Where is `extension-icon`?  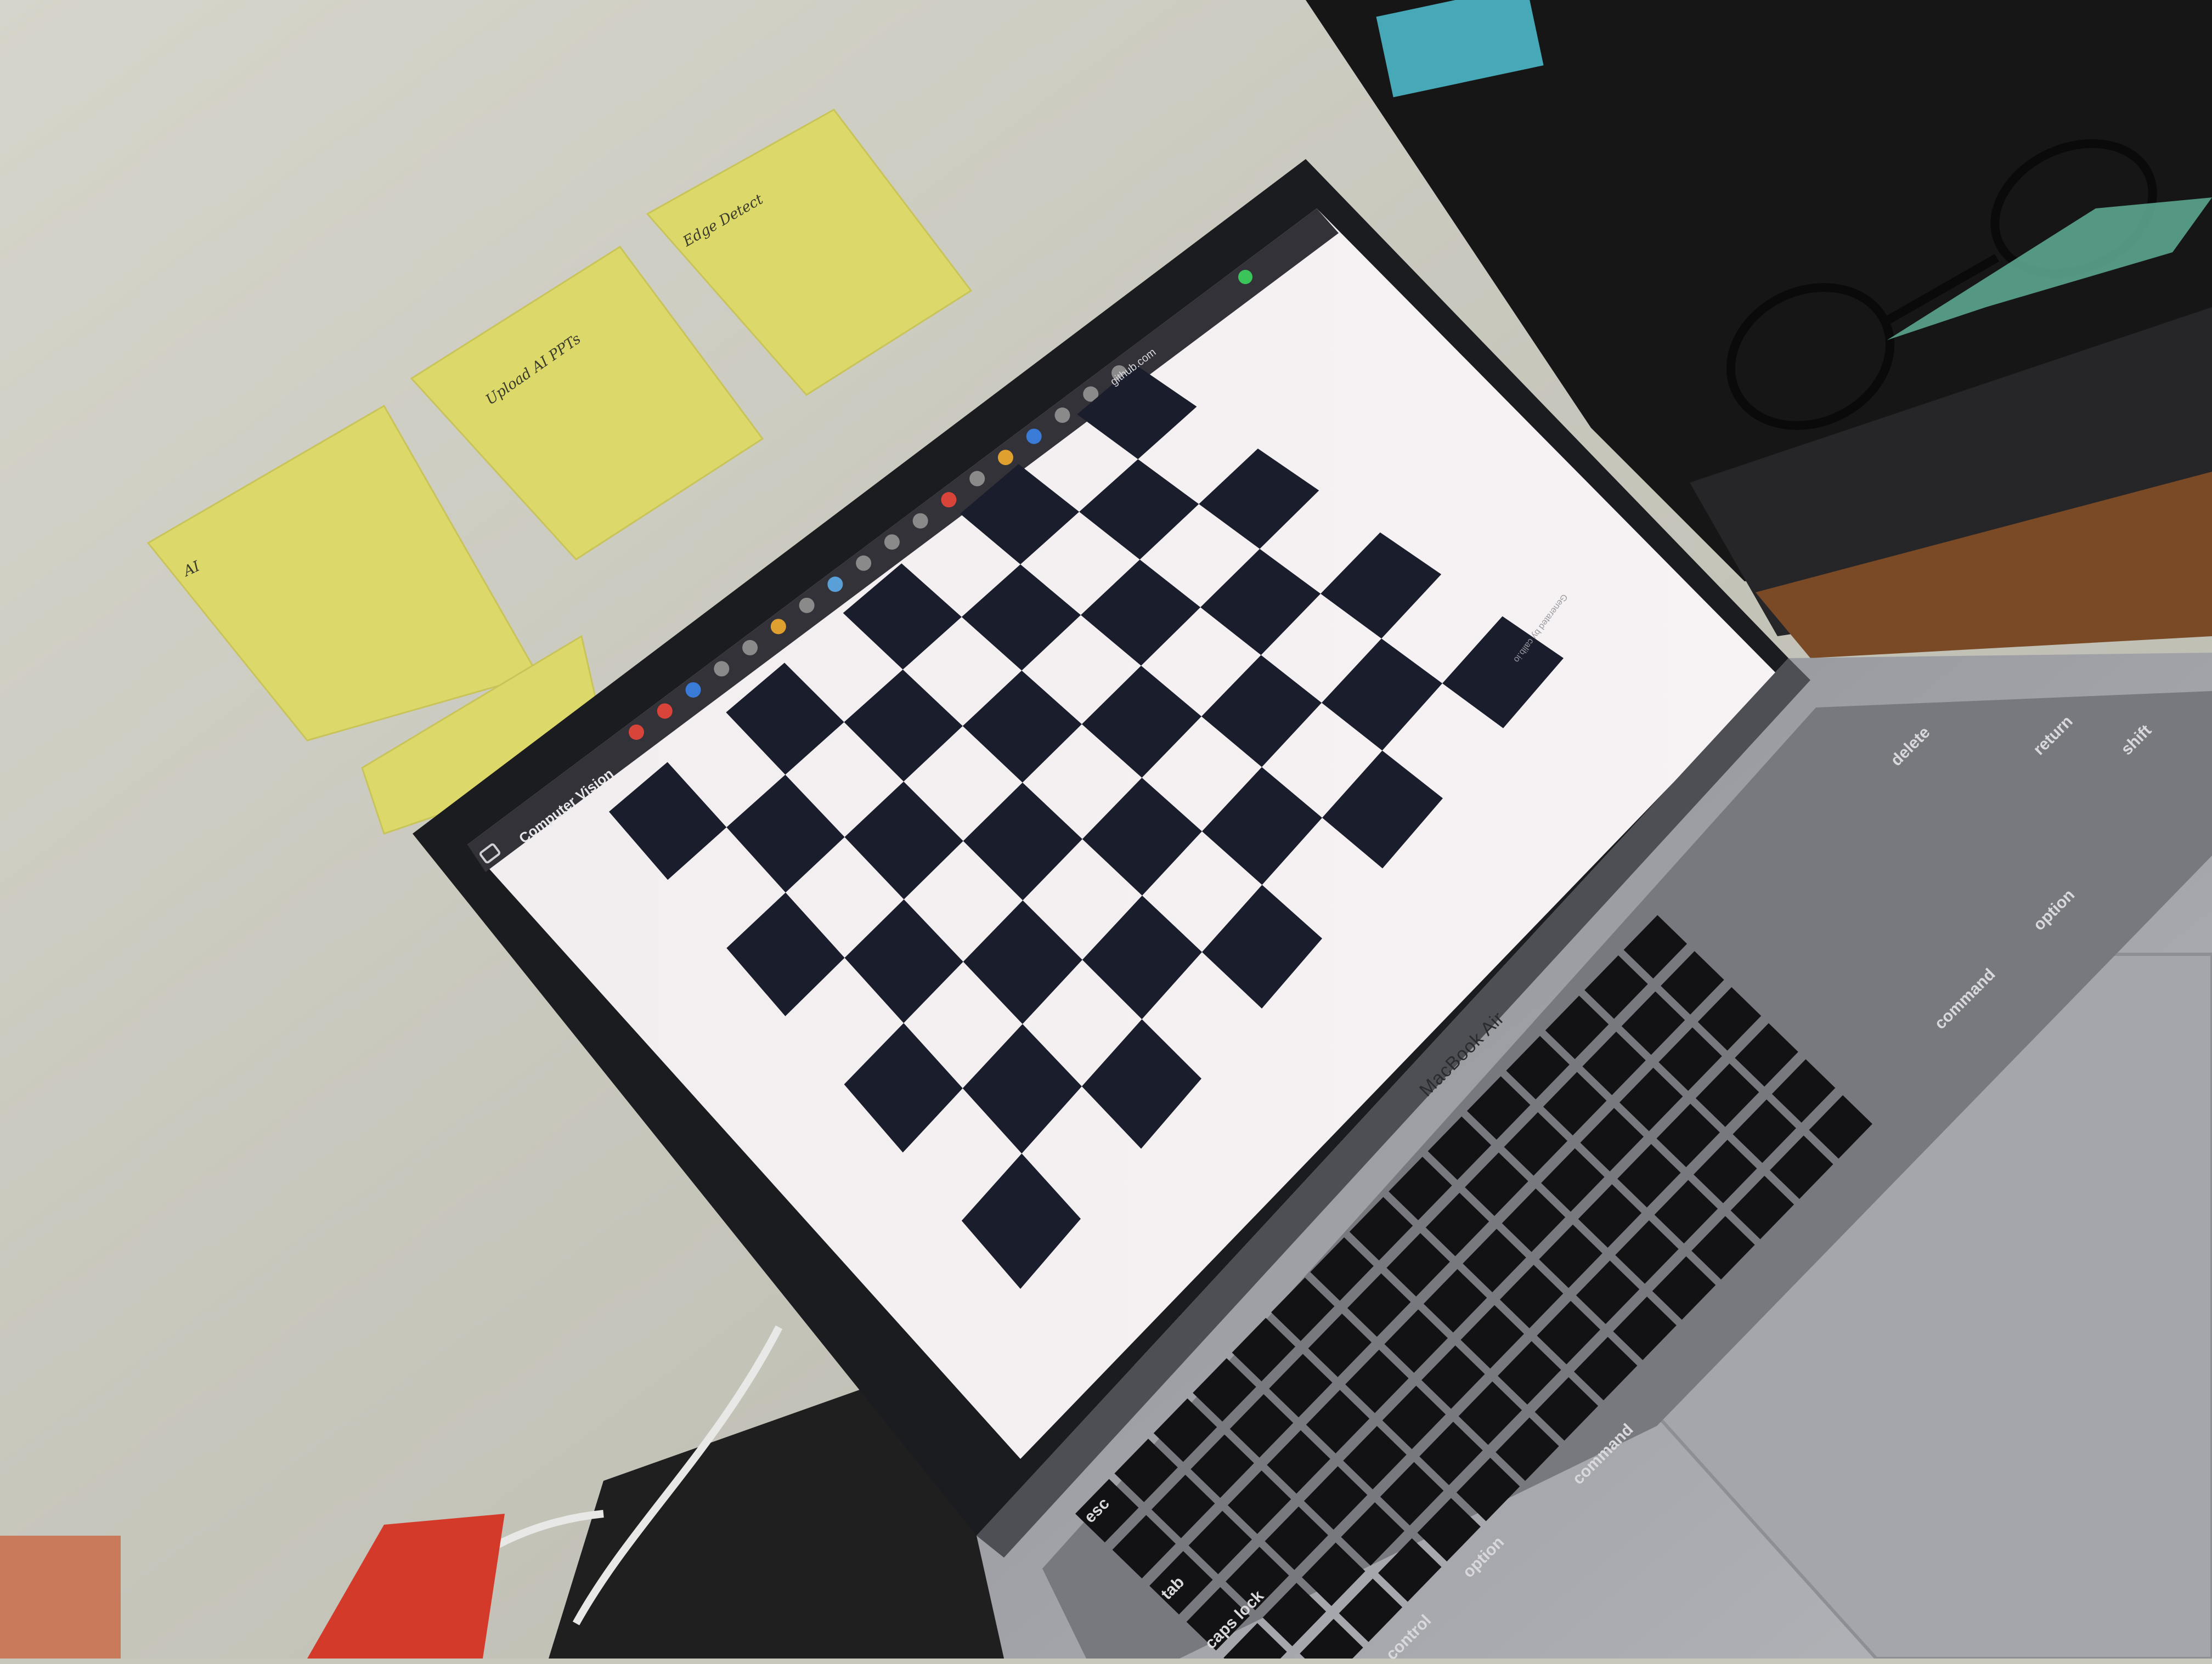 extension-icon is located at coordinates (1245, 277).